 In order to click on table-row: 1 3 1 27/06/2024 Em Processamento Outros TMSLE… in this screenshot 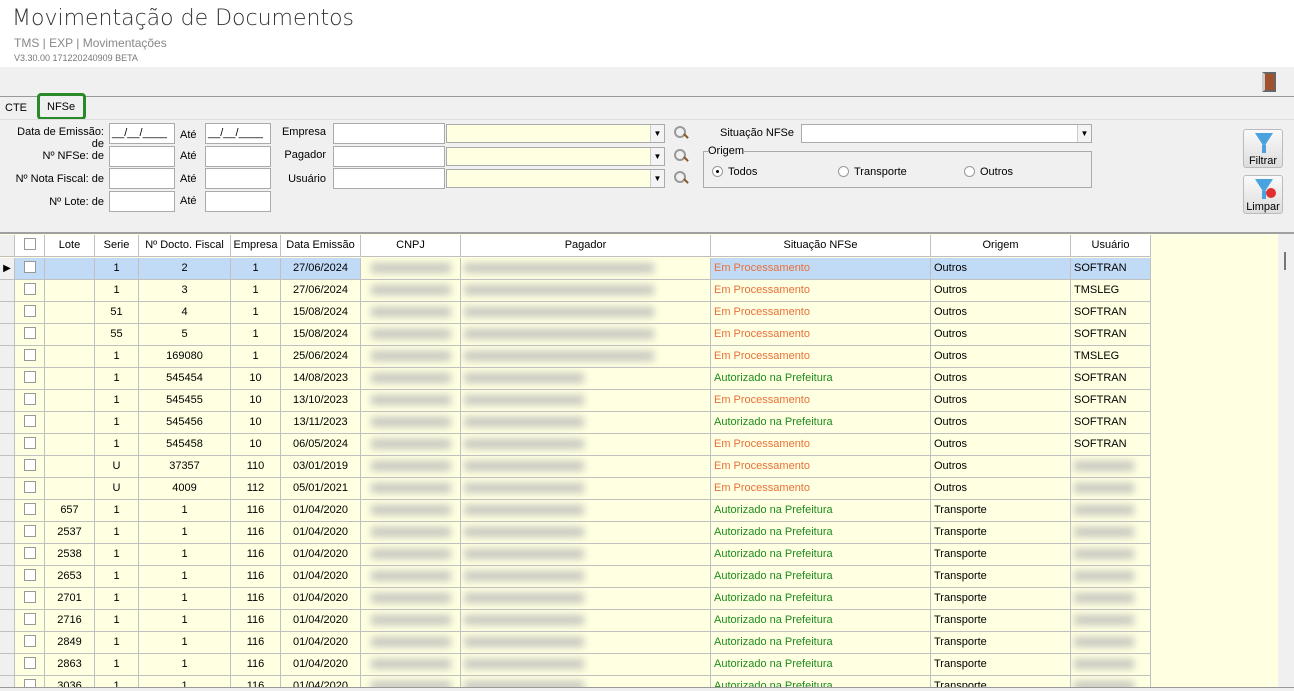, I will do `click(575, 291)`.